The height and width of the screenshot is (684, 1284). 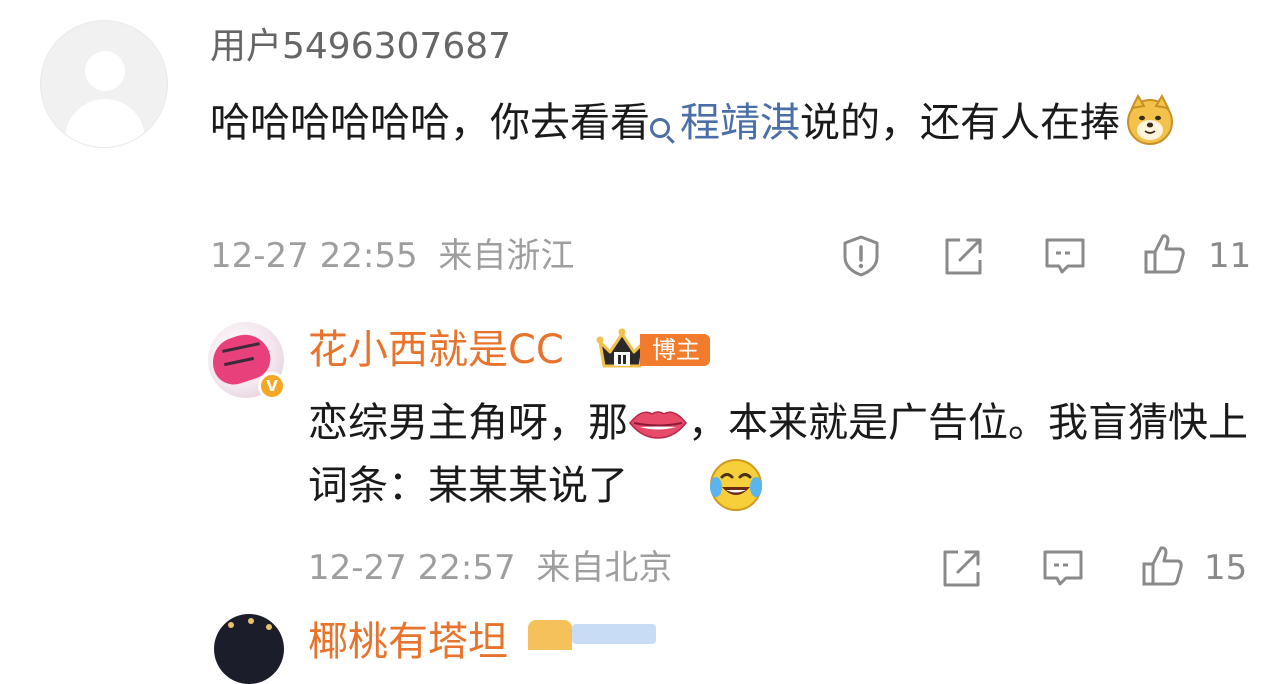 I want to click on topic-mention-link: 程靖淇, so click(x=725, y=123).